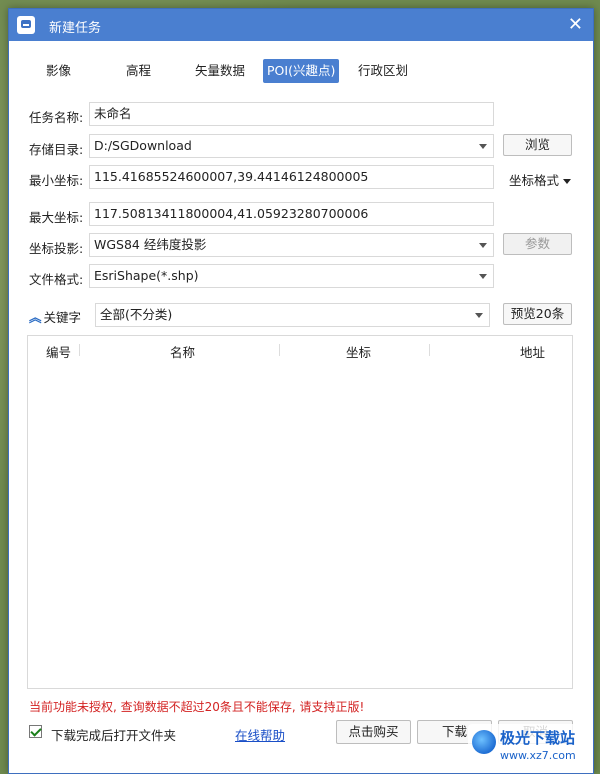  I want to click on column-header-coord: 坐标, so click(358, 351).